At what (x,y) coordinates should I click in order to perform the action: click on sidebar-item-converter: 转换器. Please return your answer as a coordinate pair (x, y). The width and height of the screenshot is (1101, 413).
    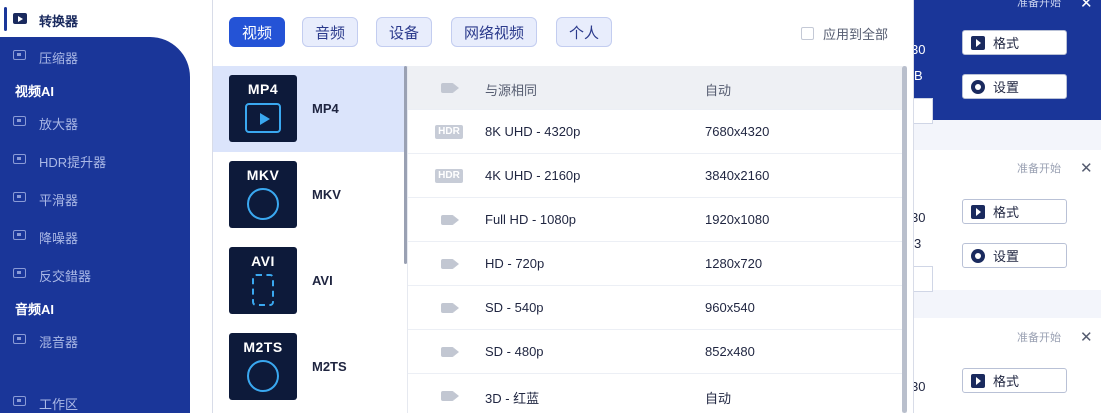
    Looking at the image, I should click on (106, 18).